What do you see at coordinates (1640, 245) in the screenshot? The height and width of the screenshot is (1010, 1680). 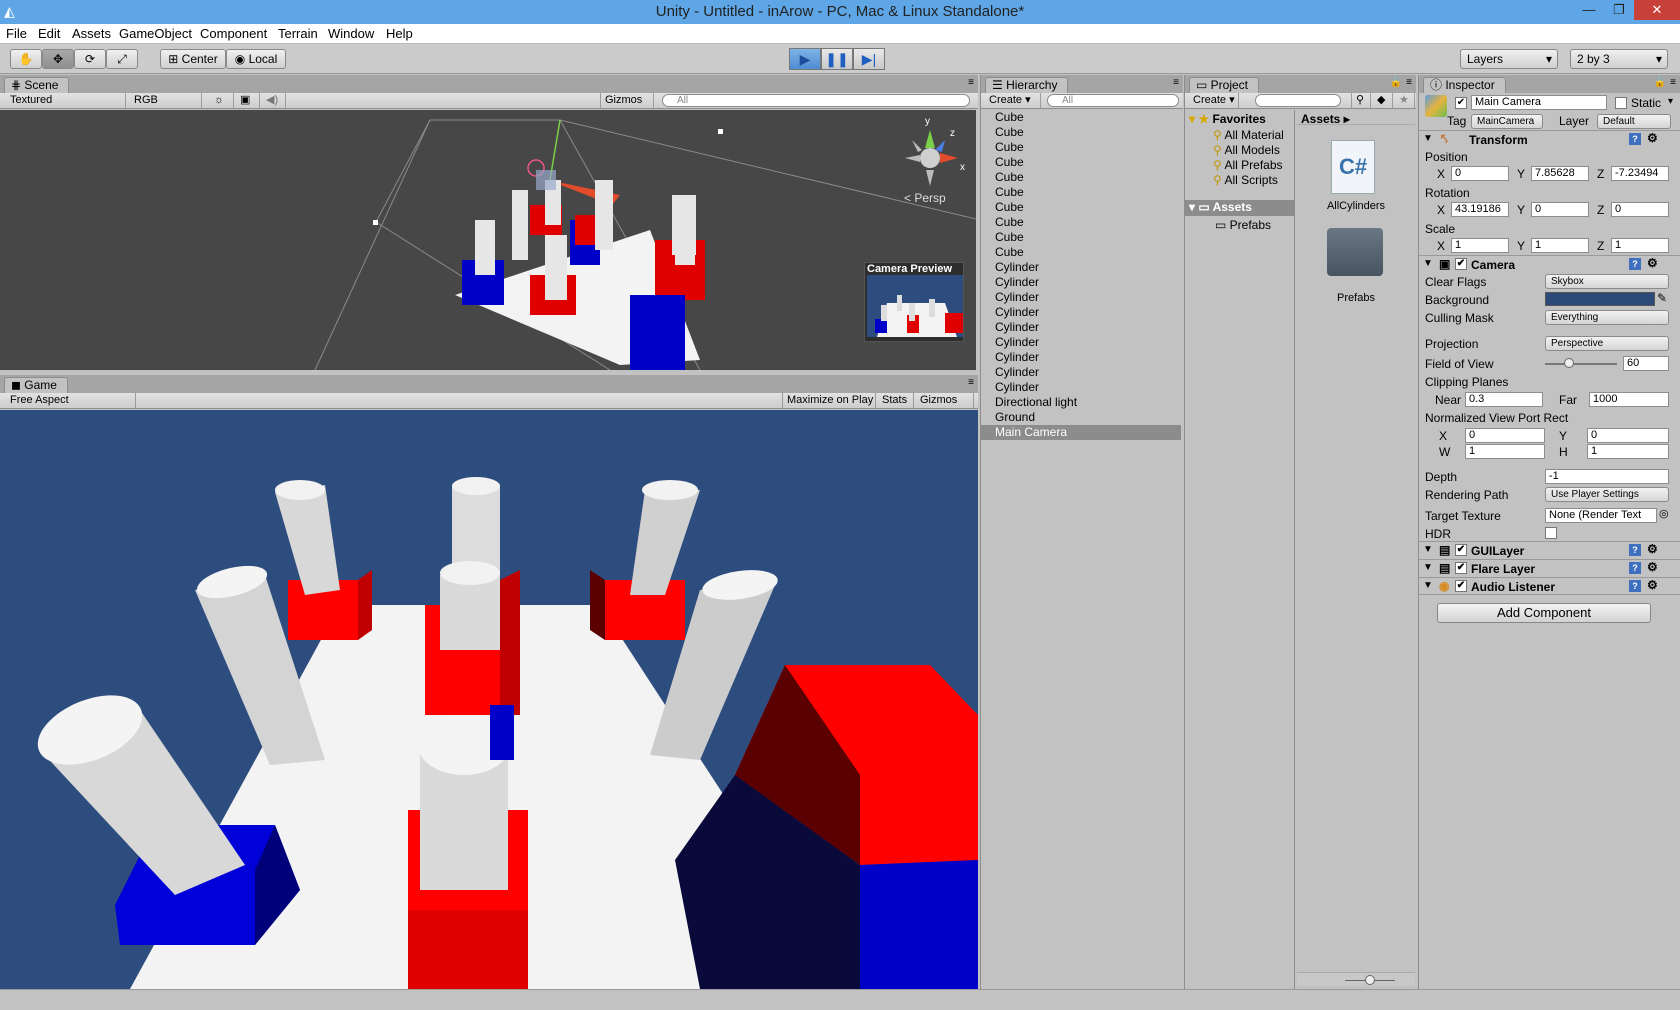 I see `scale-z-field: 1` at bounding box center [1640, 245].